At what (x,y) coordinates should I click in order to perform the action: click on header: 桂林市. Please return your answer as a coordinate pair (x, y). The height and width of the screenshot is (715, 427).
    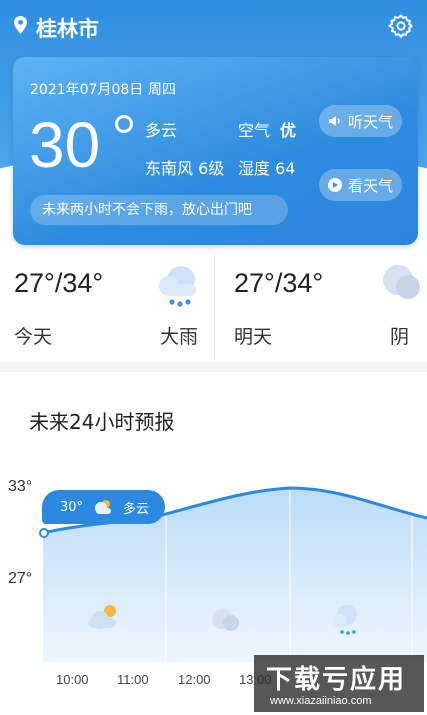
    Looking at the image, I should click on (213, 27).